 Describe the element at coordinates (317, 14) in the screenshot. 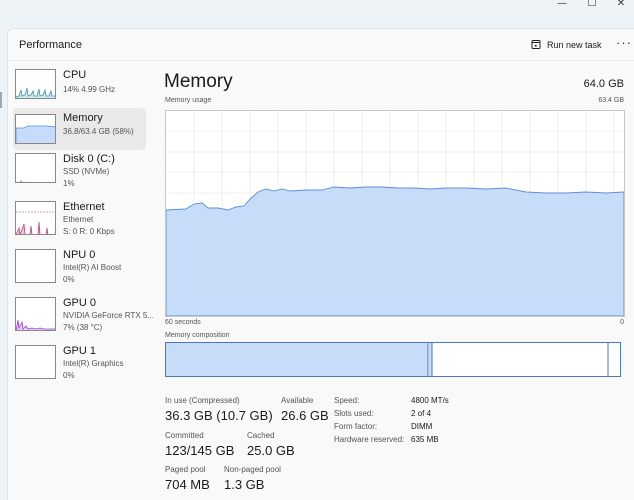

I see `title-bar: — ☐ ✕` at that location.